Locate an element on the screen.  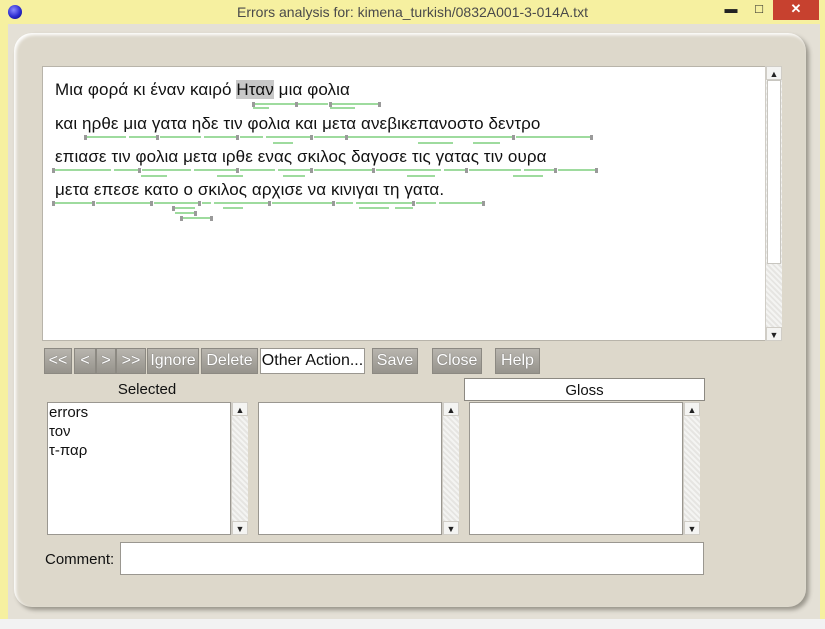
delete-button: Delete is located at coordinates (229, 361).